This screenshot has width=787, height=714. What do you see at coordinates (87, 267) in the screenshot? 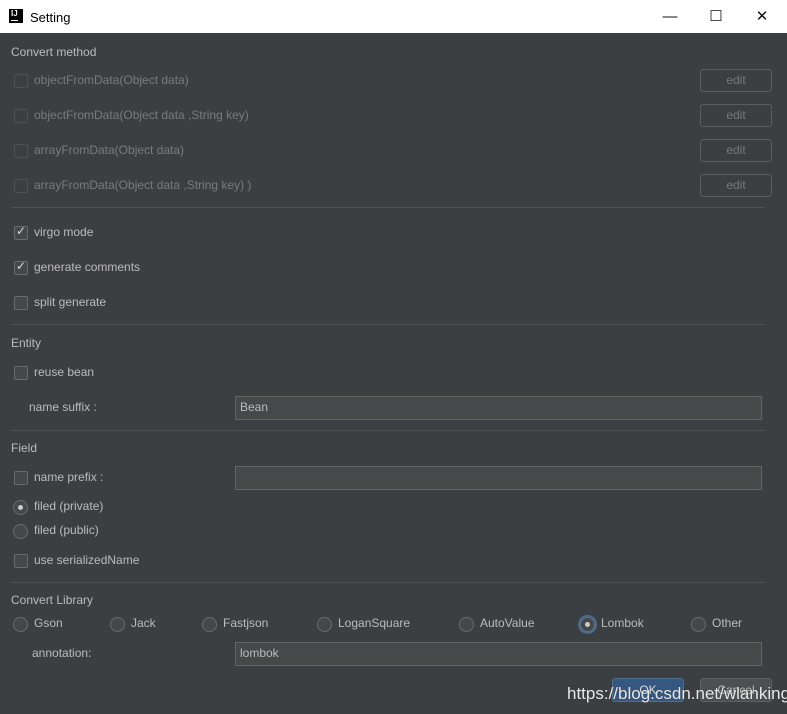
I see `label-generate-comments: generate comments` at bounding box center [87, 267].